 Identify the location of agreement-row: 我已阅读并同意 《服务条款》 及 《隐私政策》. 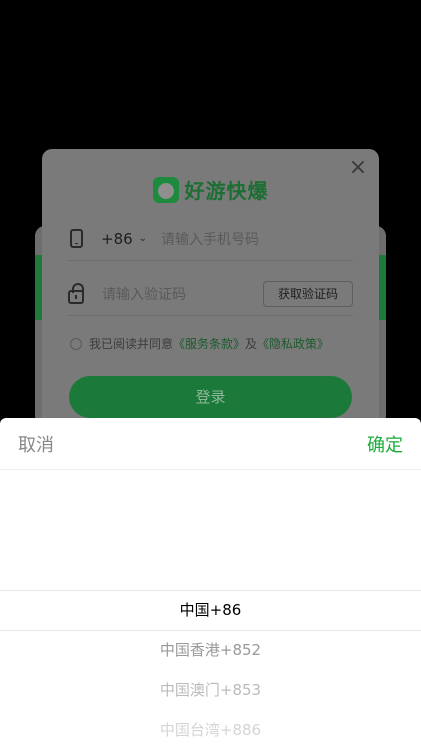
(199, 343).